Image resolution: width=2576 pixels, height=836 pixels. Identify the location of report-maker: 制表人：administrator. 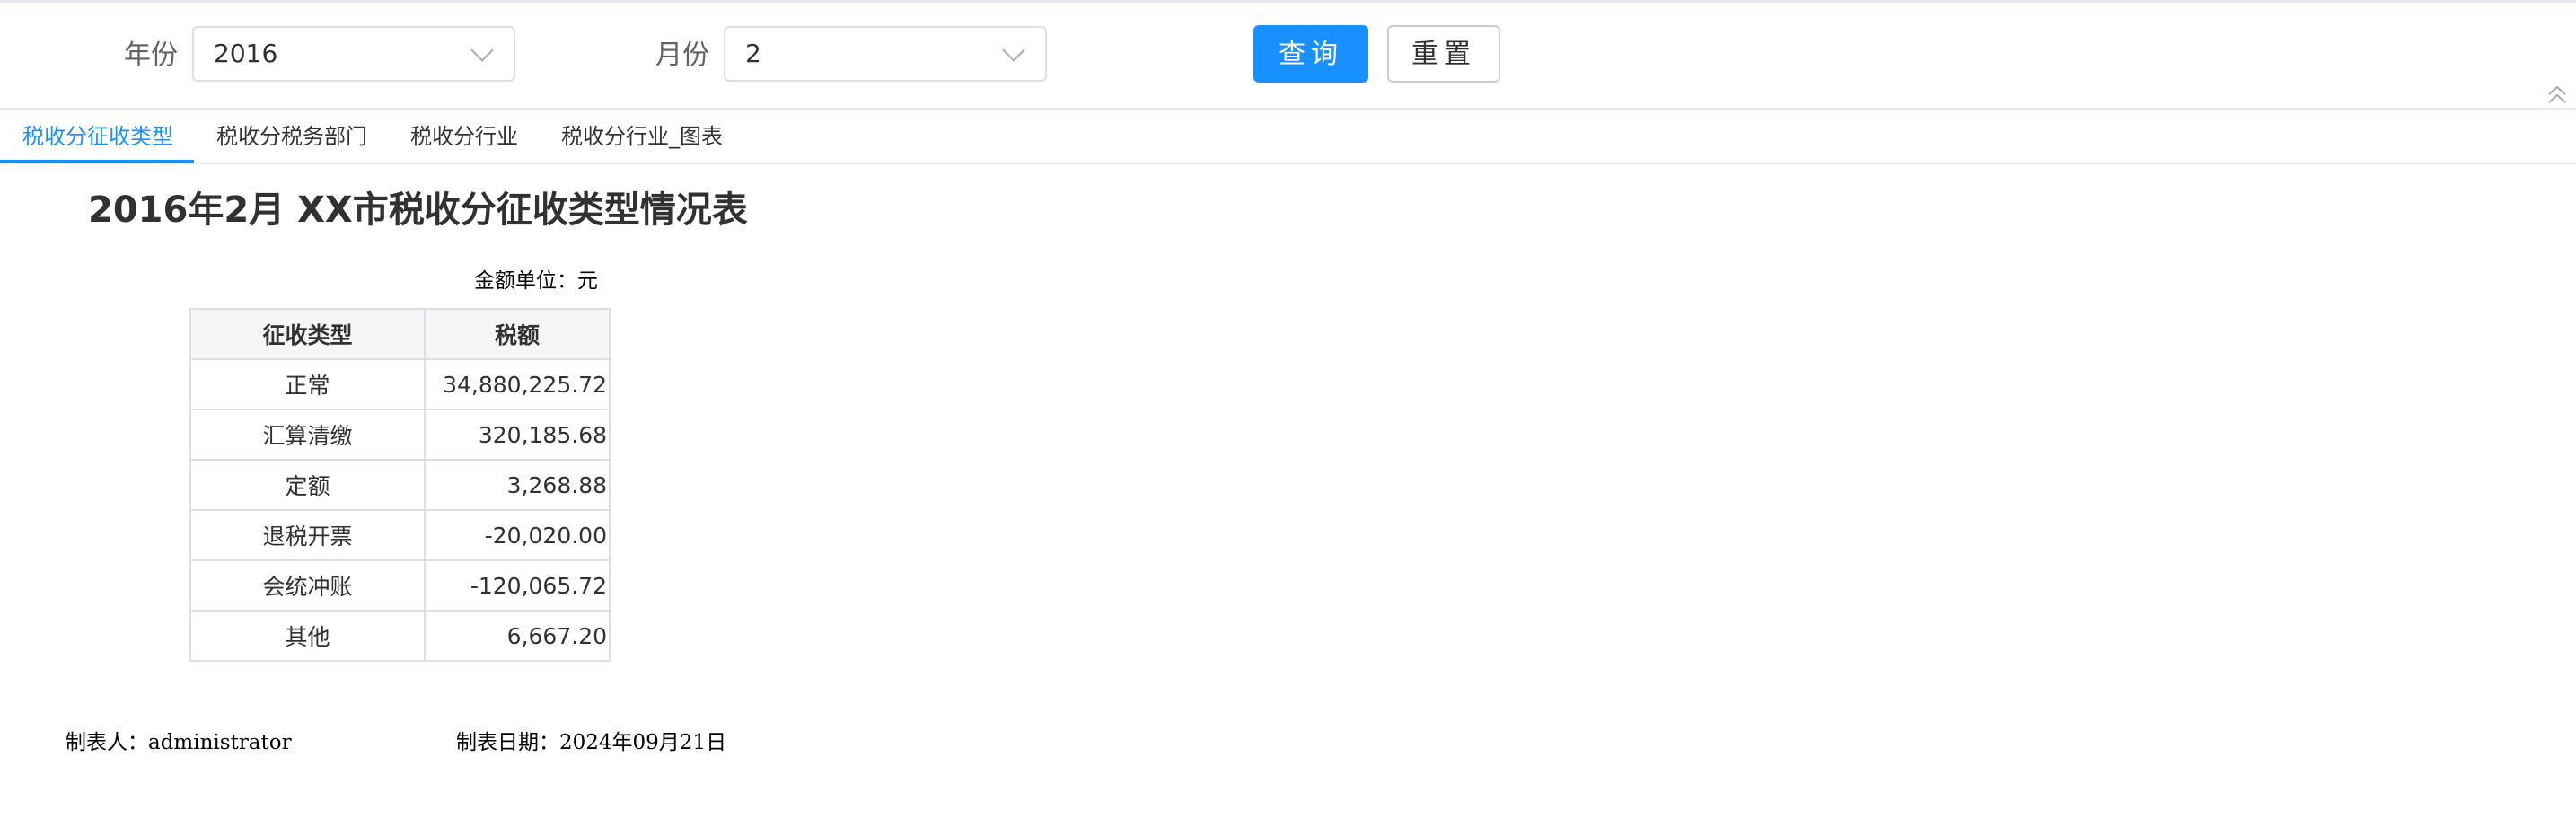
(179, 742).